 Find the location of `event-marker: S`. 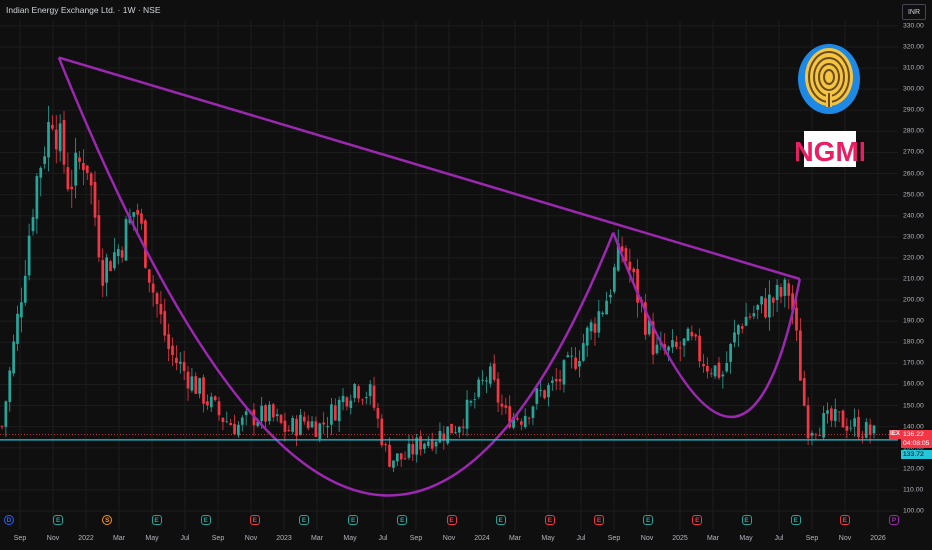

event-marker: S is located at coordinates (107, 520).